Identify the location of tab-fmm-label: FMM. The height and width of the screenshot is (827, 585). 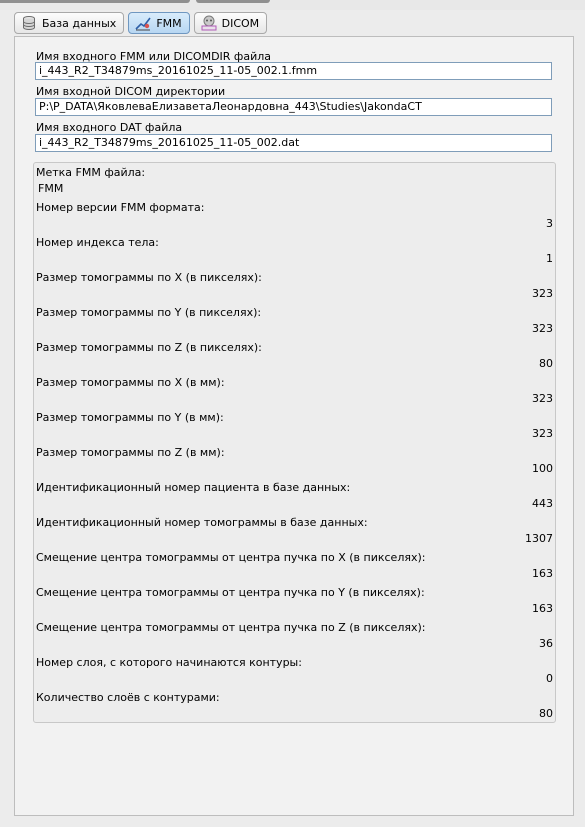
(169, 23).